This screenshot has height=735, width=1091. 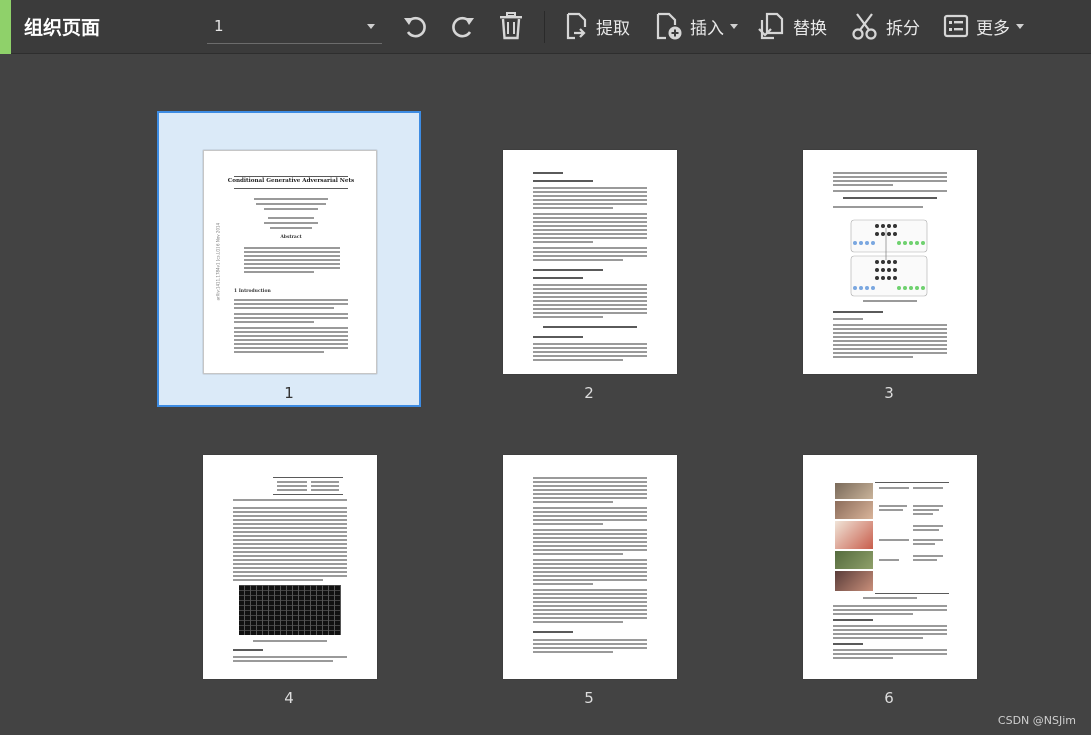 I want to click on redo-icon, so click(x=463, y=27).